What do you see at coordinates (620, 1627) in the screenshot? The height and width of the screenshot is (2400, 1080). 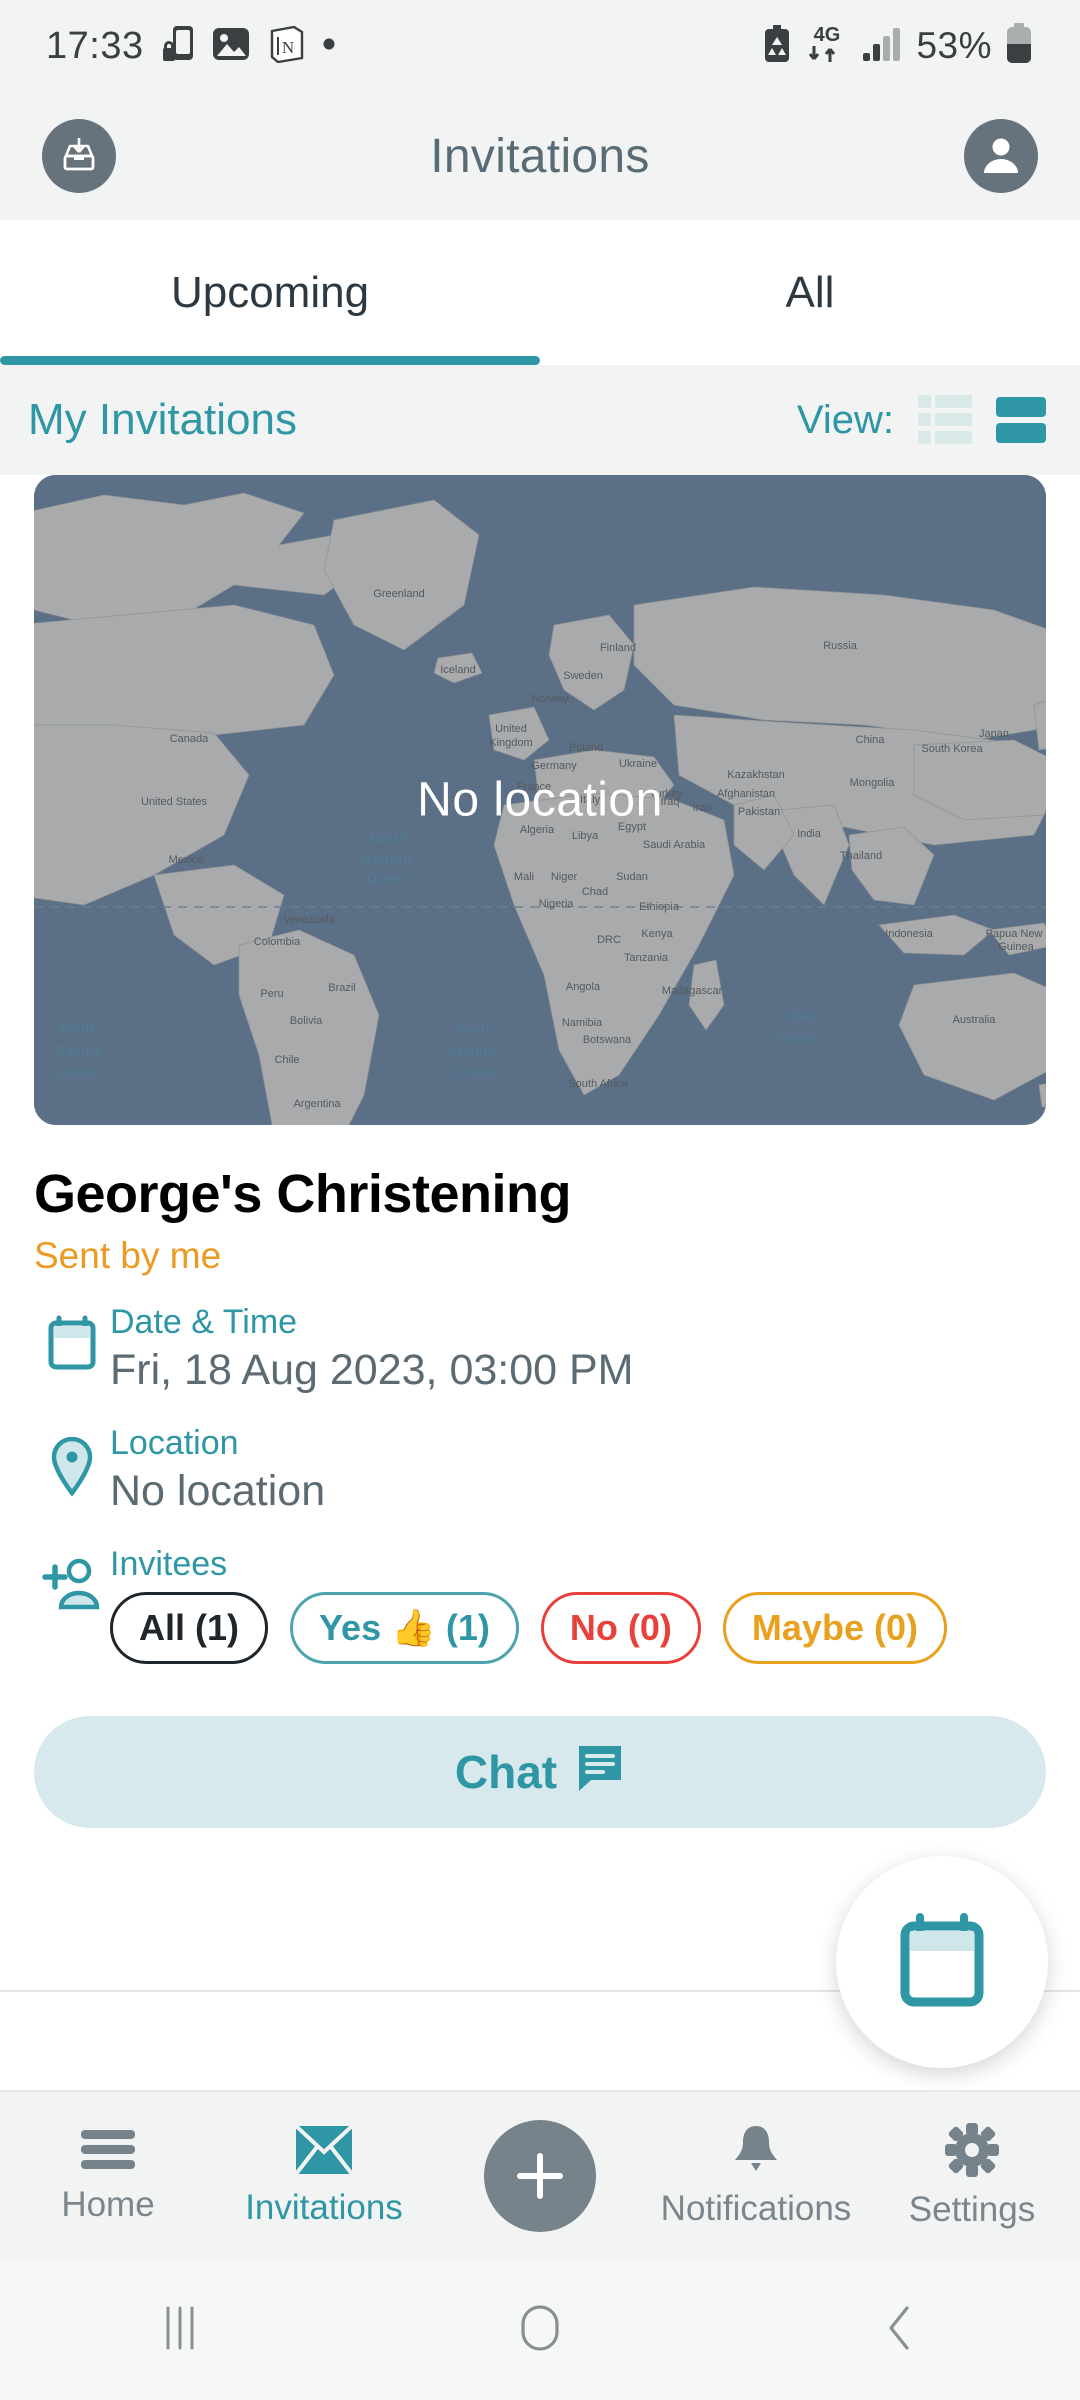 I see `invitee-pill-no: No (0)` at bounding box center [620, 1627].